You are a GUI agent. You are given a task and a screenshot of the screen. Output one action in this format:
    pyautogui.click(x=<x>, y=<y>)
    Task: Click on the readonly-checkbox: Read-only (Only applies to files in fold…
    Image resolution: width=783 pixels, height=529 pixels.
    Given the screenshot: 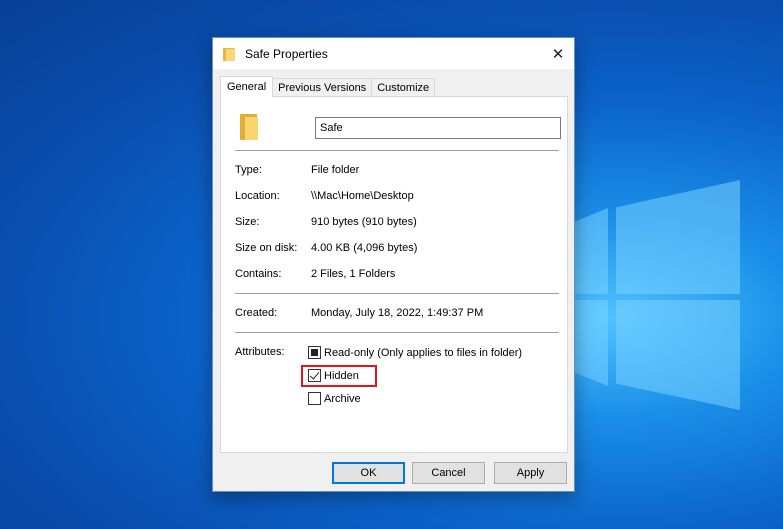 What is the action you would take?
    pyautogui.click(x=415, y=352)
    